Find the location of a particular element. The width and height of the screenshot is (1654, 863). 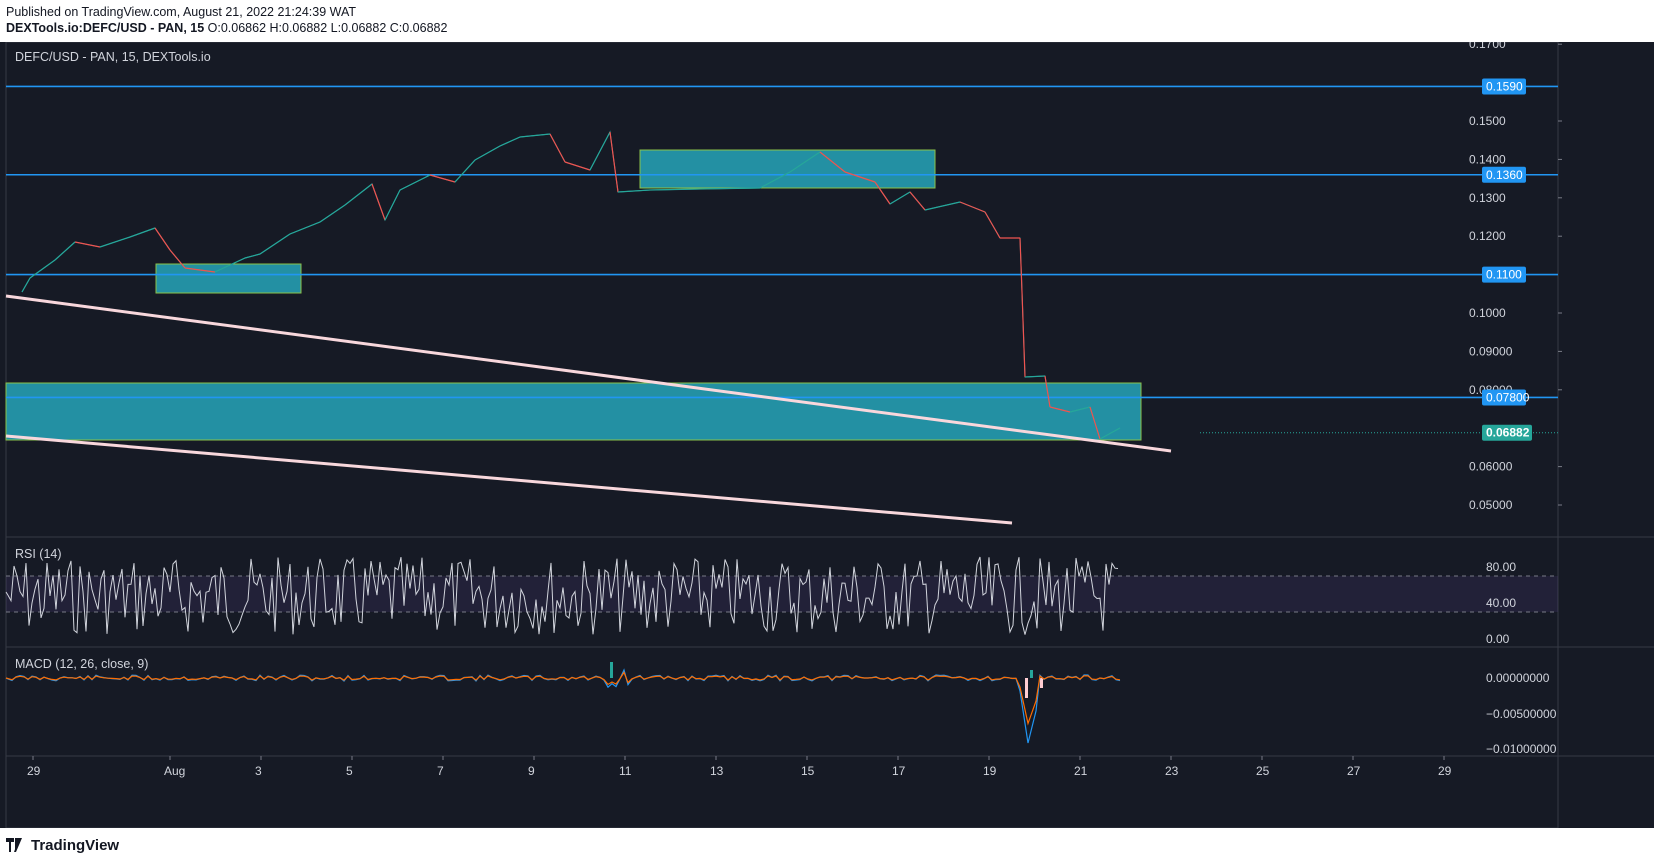

time-axis-label: 25 is located at coordinates (1263, 771).